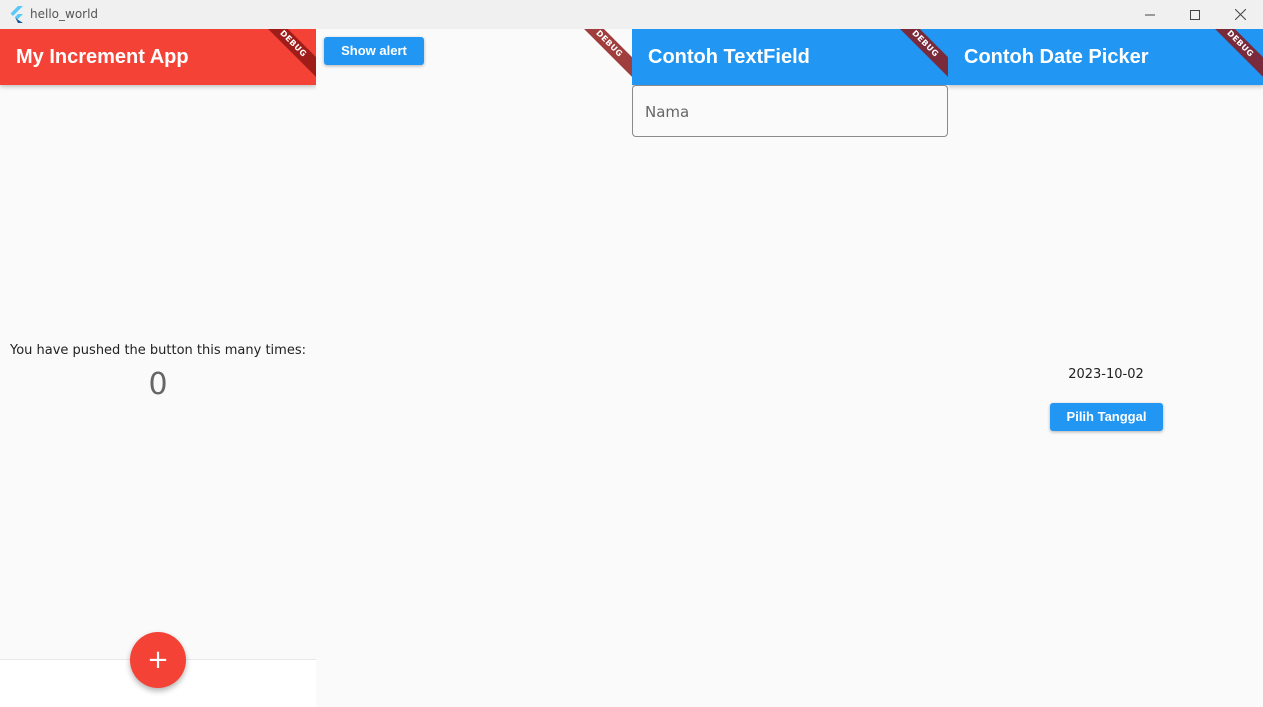 The width and height of the screenshot is (1263, 707). What do you see at coordinates (790, 111) in the screenshot?
I see `nama-input: Nama` at bounding box center [790, 111].